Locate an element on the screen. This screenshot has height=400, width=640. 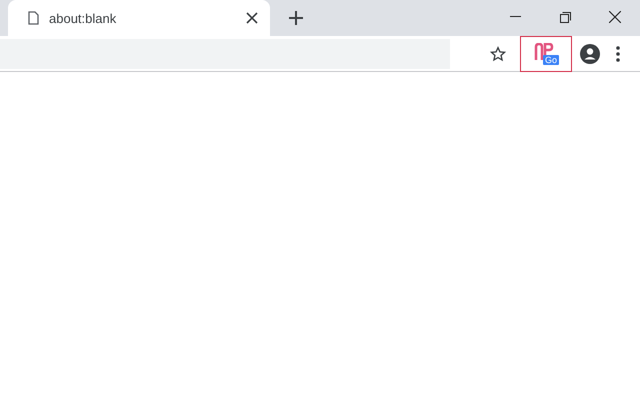
tab-title: about:blank is located at coordinates (83, 18).